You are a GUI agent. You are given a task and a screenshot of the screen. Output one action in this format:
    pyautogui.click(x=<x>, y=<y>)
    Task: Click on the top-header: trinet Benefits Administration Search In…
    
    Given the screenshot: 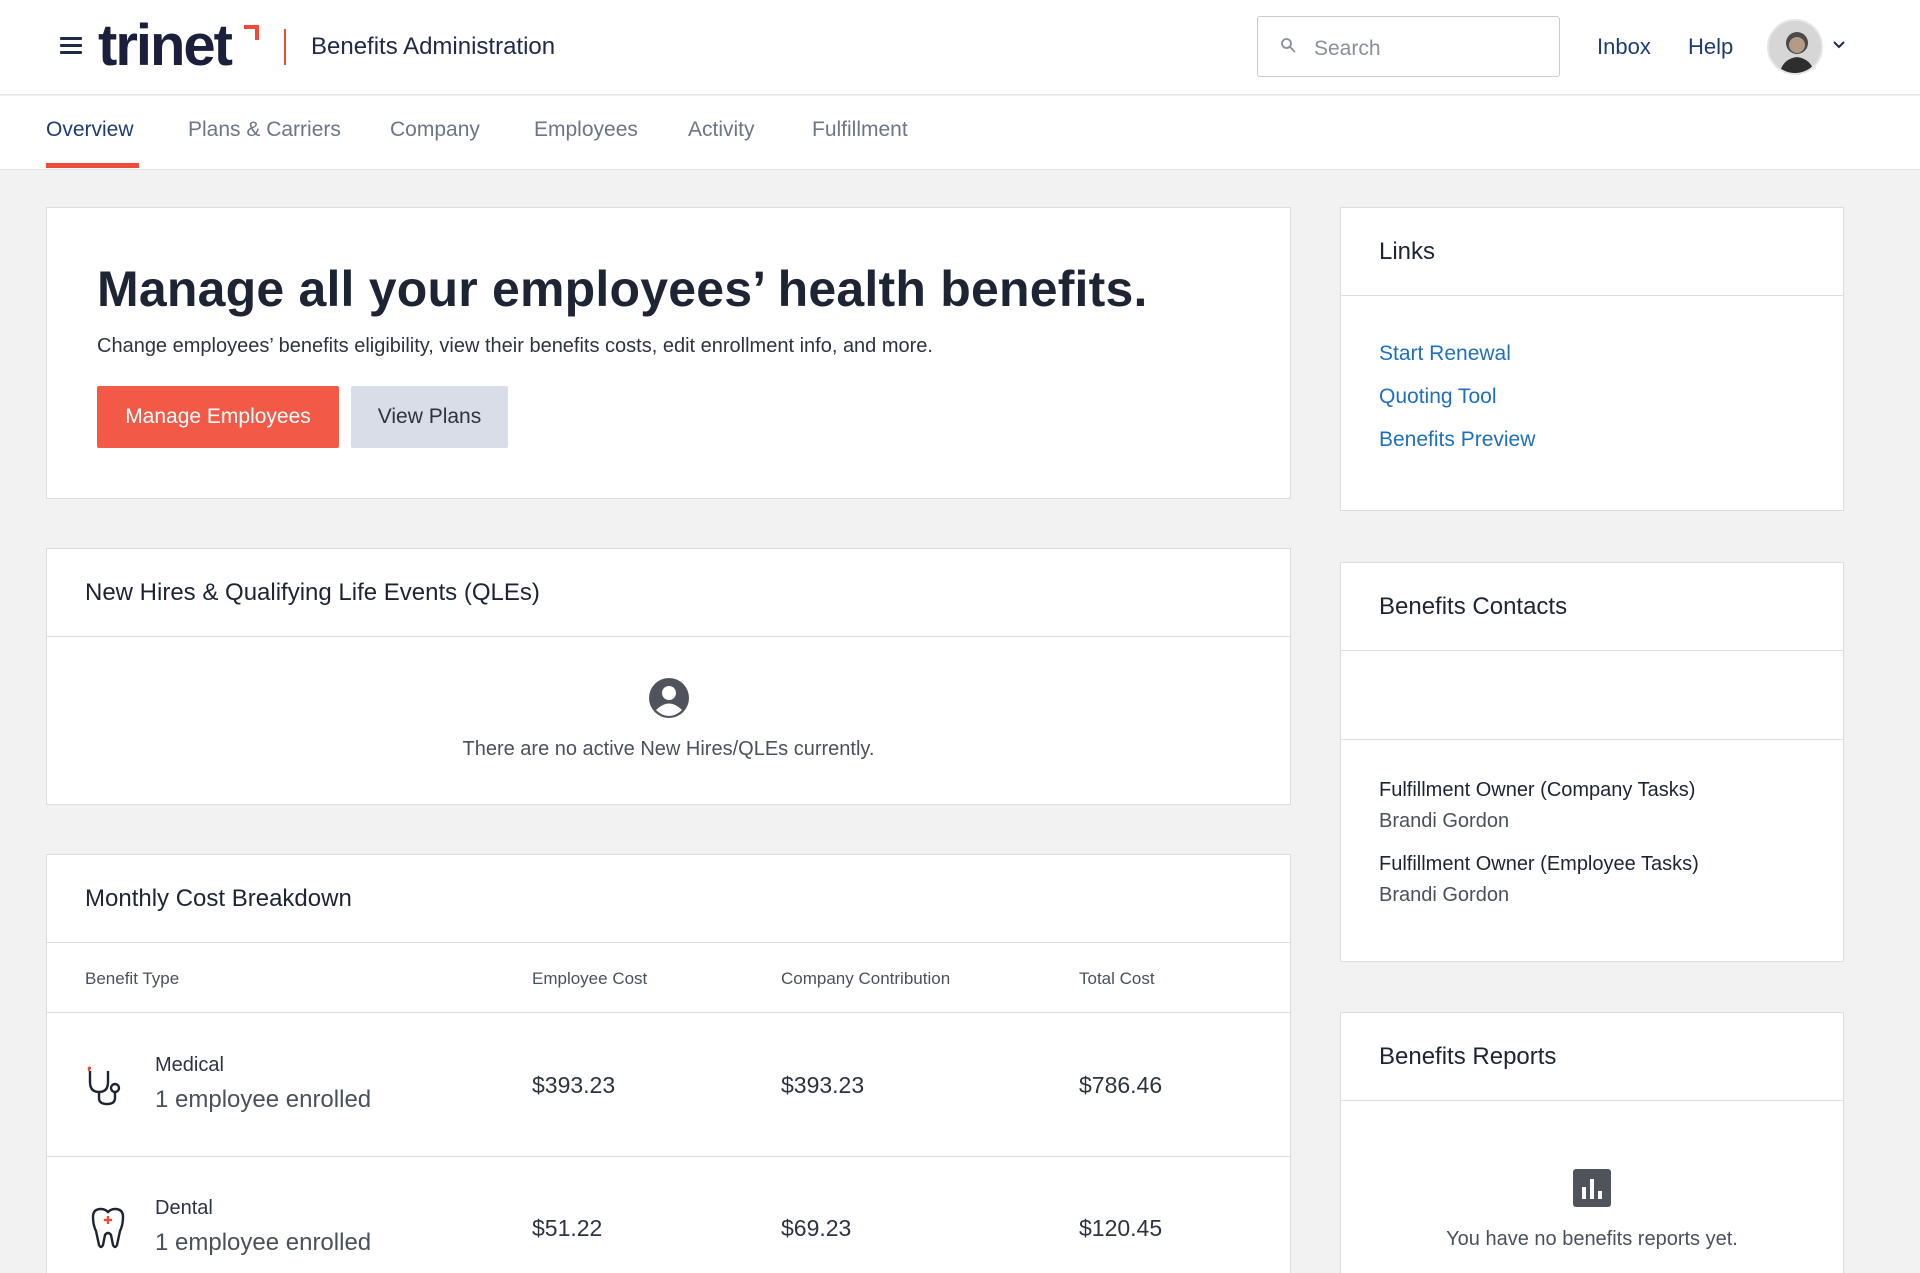 What is the action you would take?
    pyautogui.click(x=960, y=47)
    